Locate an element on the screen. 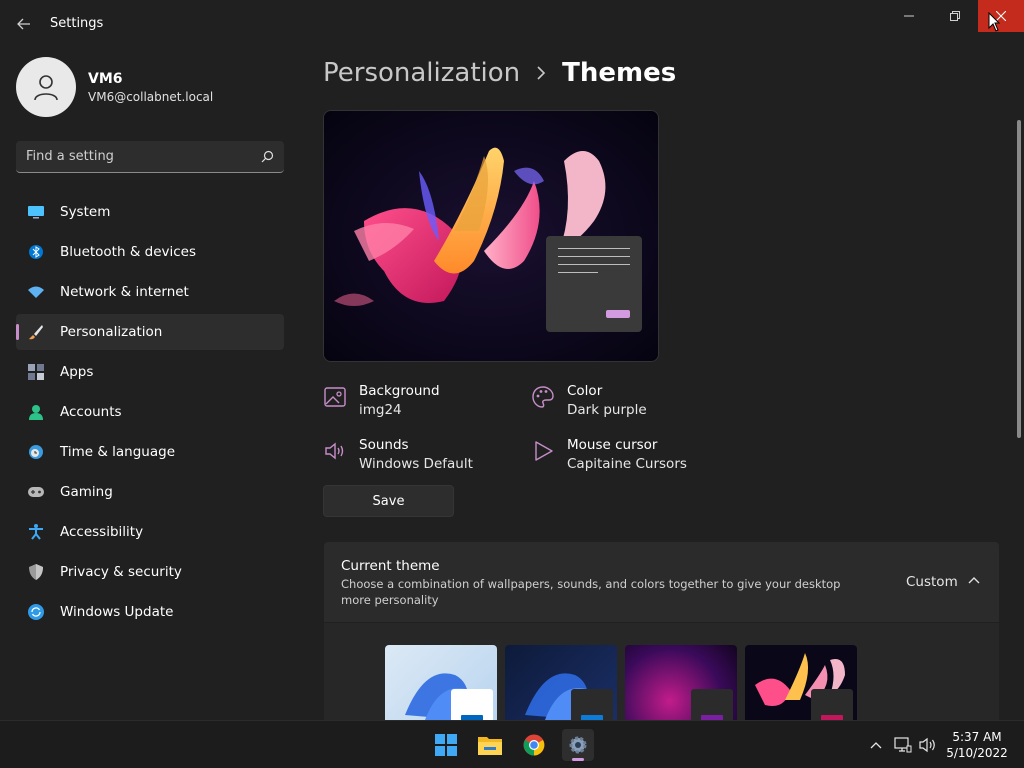 This screenshot has width=1024, height=768. sidebar-item-accounts: Accounts is located at coordinates (150, 412).